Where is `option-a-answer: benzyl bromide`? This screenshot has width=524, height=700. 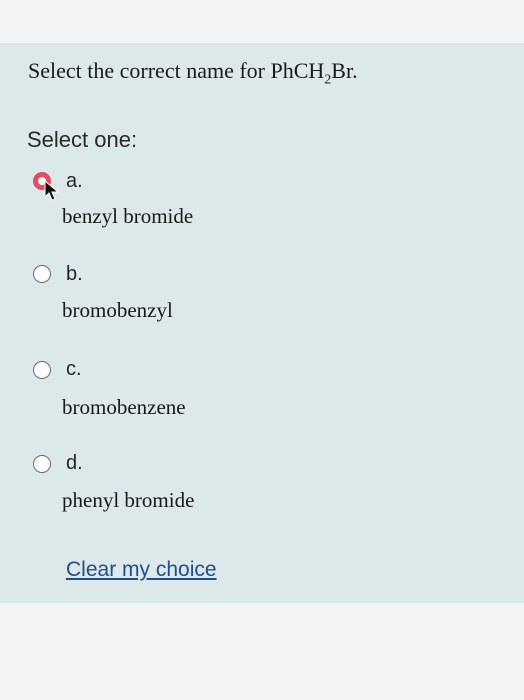 option-a-answer: benzyl bromide is located at coordinates (127, 216).